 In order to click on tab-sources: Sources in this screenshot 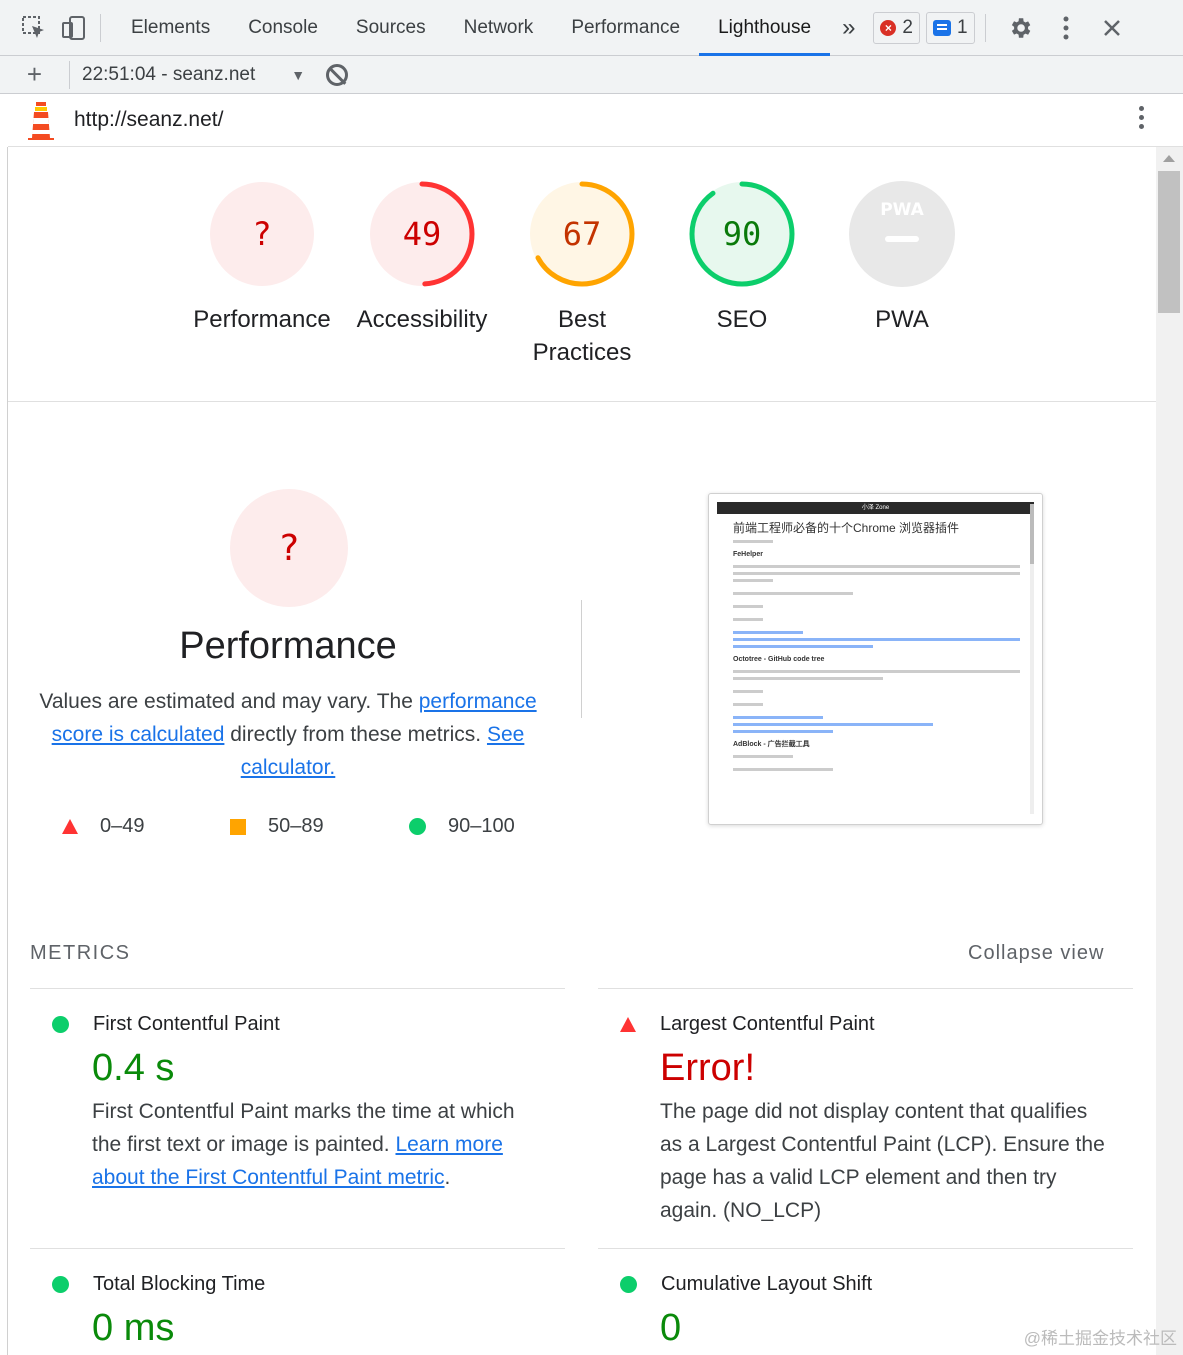, I will do `click(391, 28)`.